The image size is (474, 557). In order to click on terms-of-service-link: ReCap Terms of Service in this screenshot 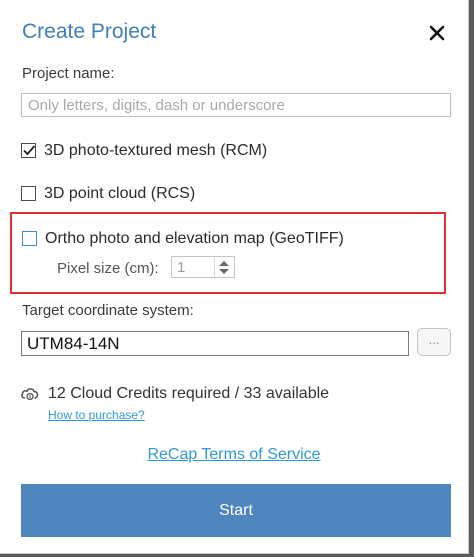, I will do `click(234, 455)`.